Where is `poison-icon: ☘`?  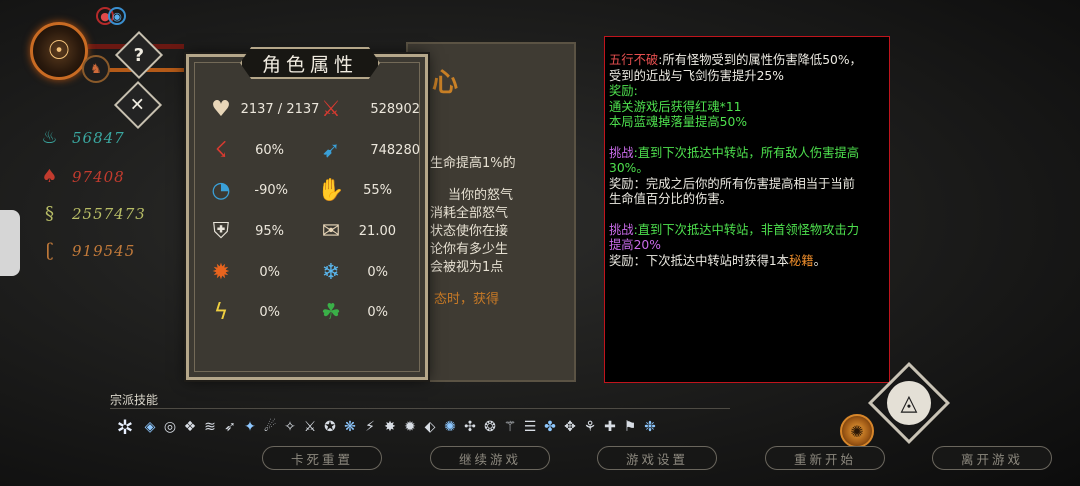
poison-icon: ☘ is located at coordinates (331, 312).